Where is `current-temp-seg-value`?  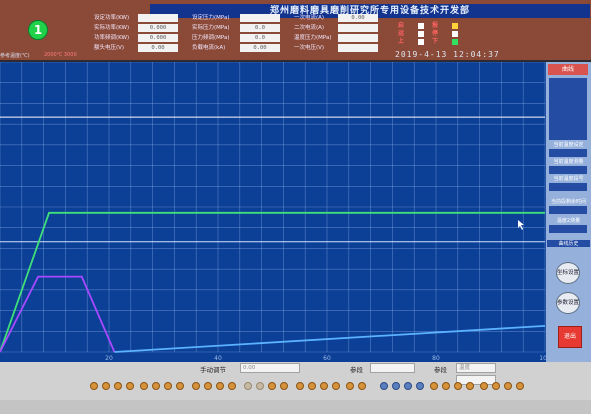
current-temp-seg-value is located at coordinates (568, 187).